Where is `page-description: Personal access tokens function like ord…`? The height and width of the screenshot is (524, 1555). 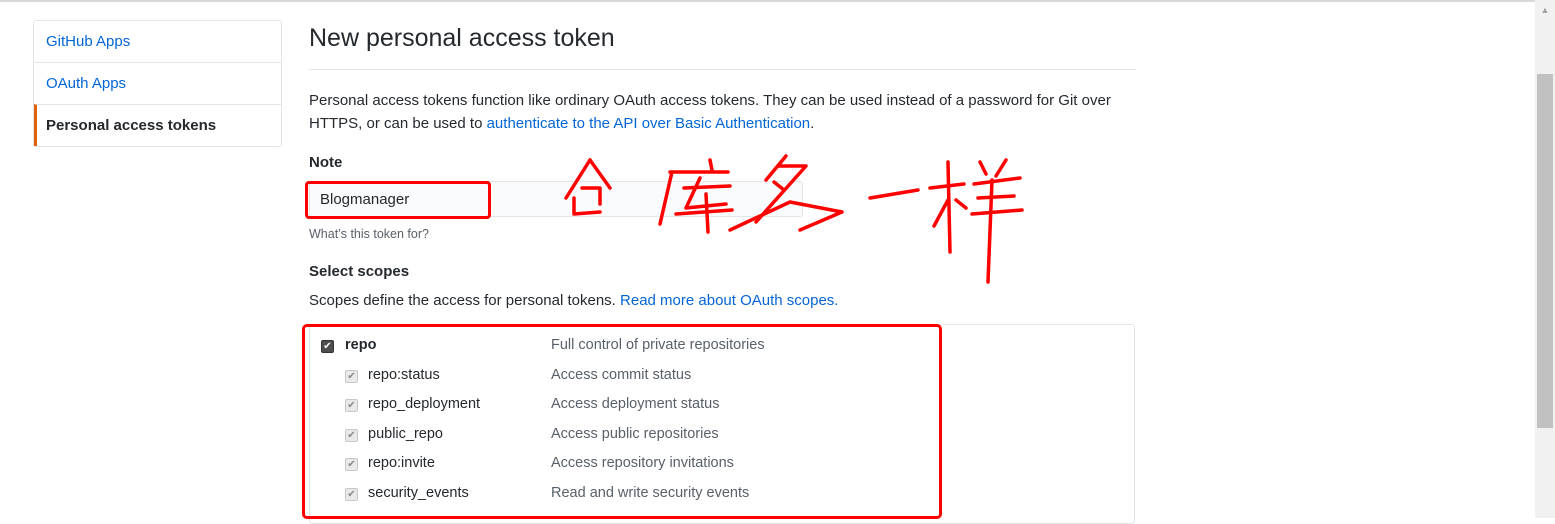
page-description: Personal access tokens function like ord… is located at coordinates (726, 112).